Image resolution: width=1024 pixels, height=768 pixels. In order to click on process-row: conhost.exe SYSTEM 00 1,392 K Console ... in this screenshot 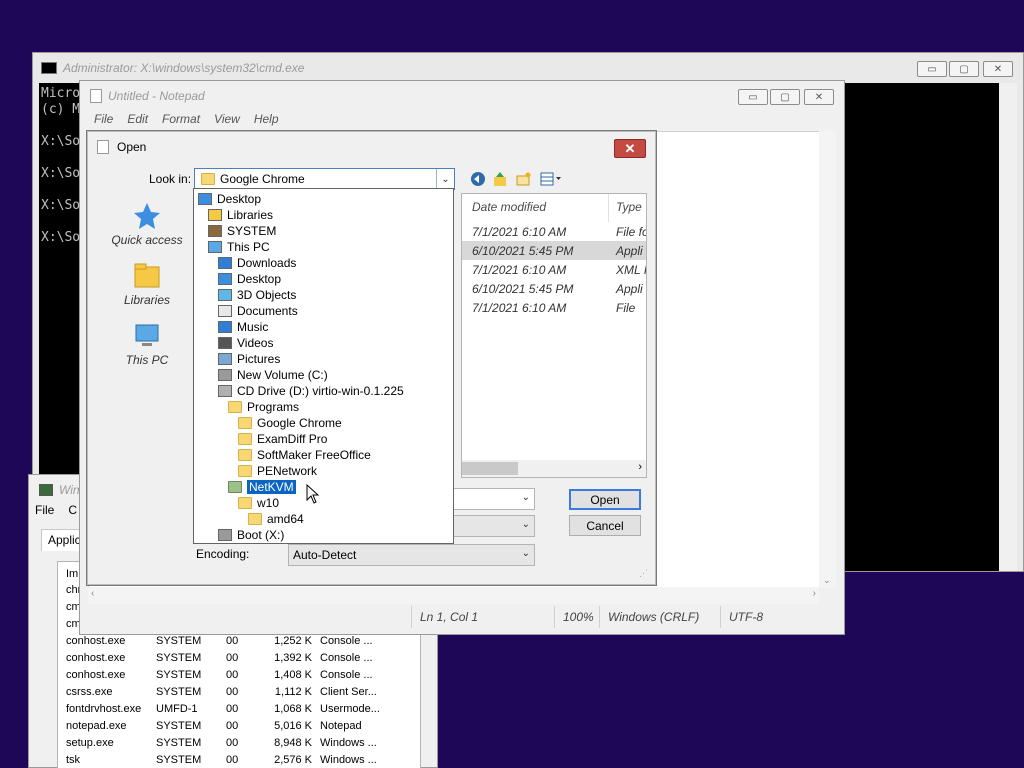, I will do `click(225, 660)`.